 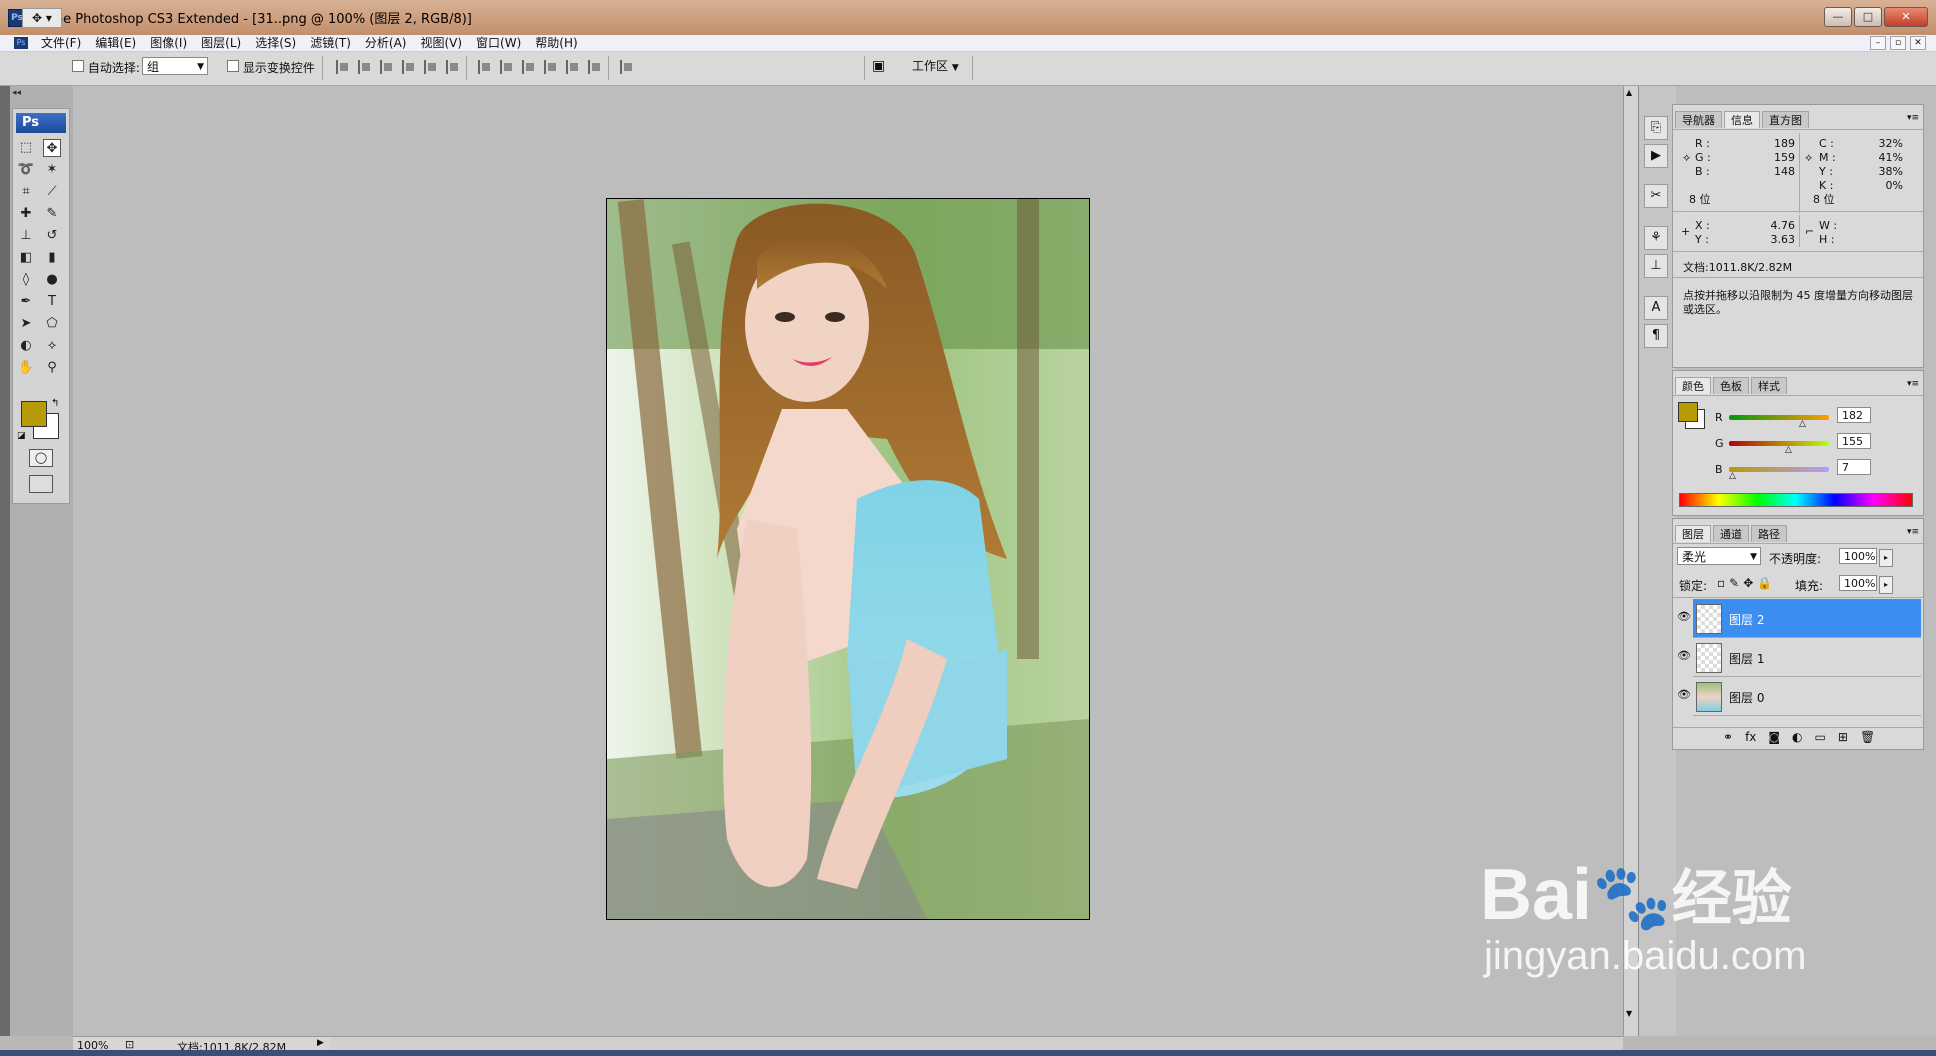 I want to click on menu-filter: 滤镜(T), so click(x=330, y=43).